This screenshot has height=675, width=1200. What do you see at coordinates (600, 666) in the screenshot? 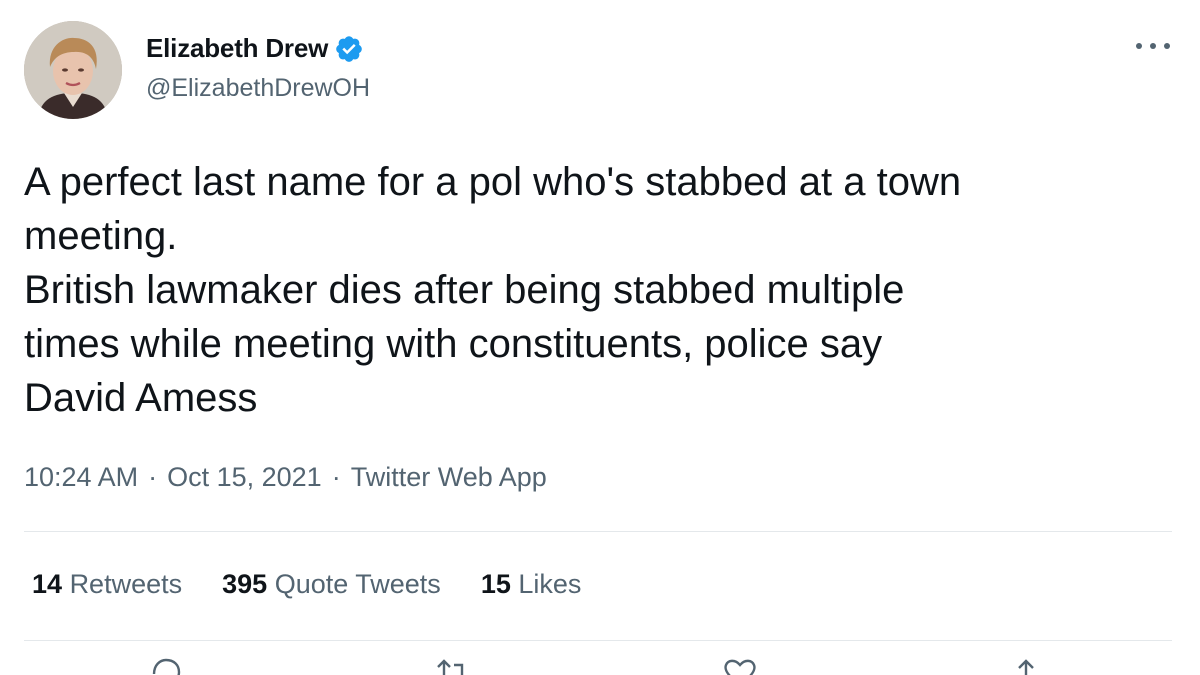
I see `action-bar` at bounding box center [600, 666].